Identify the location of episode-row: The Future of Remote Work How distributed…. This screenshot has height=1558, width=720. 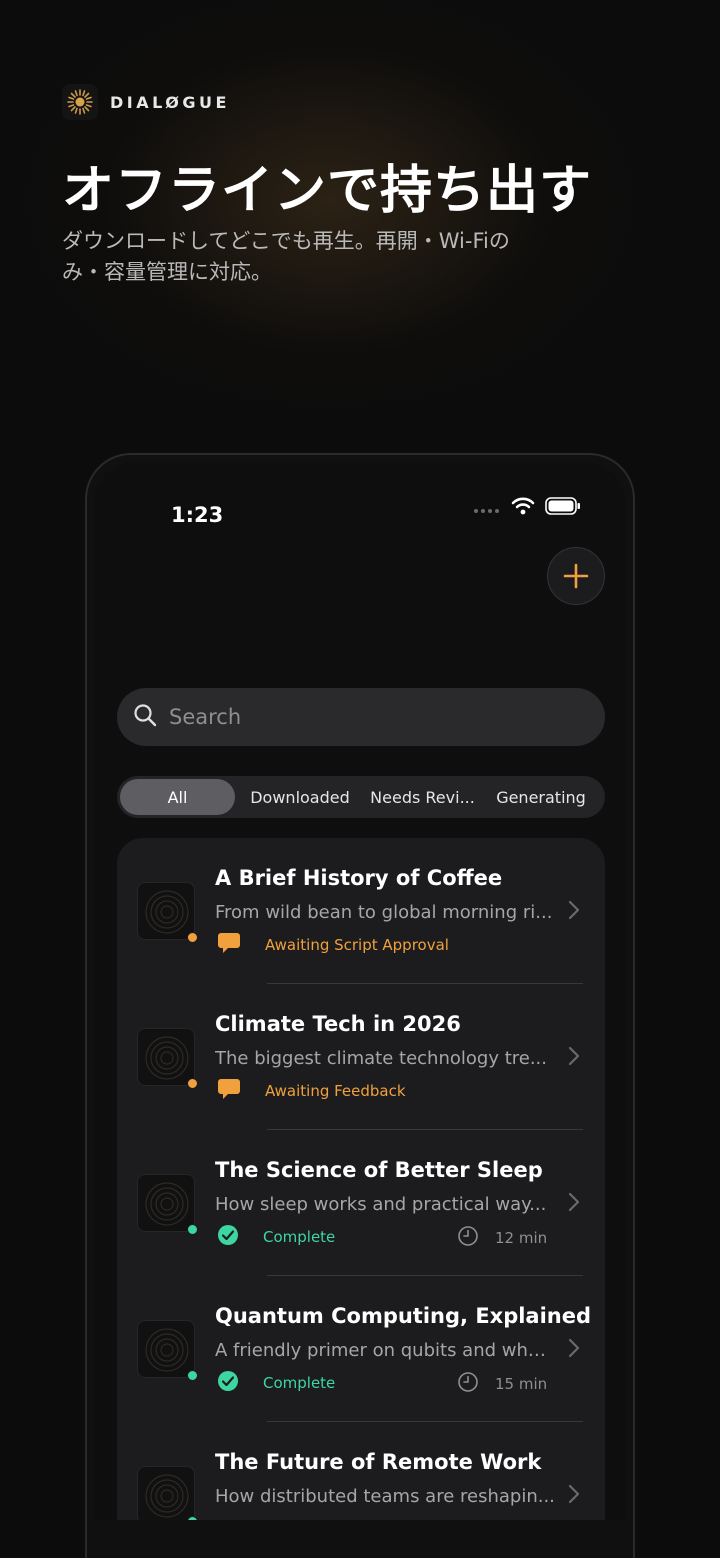
(361, 1471).